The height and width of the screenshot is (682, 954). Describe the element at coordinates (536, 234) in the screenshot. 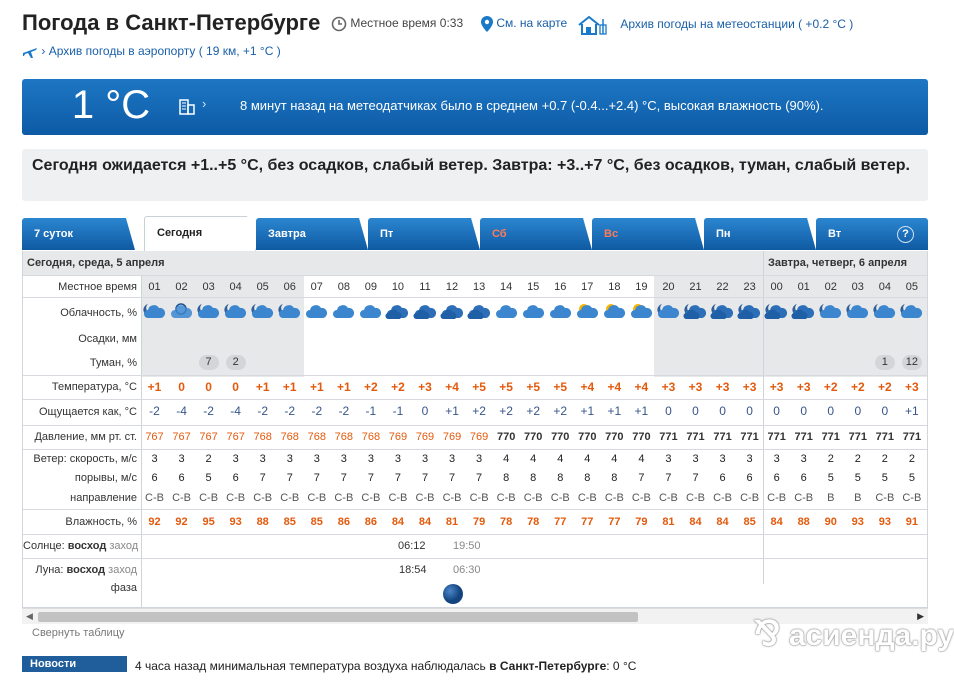

I see `tab-saturday: Сб` at that location.